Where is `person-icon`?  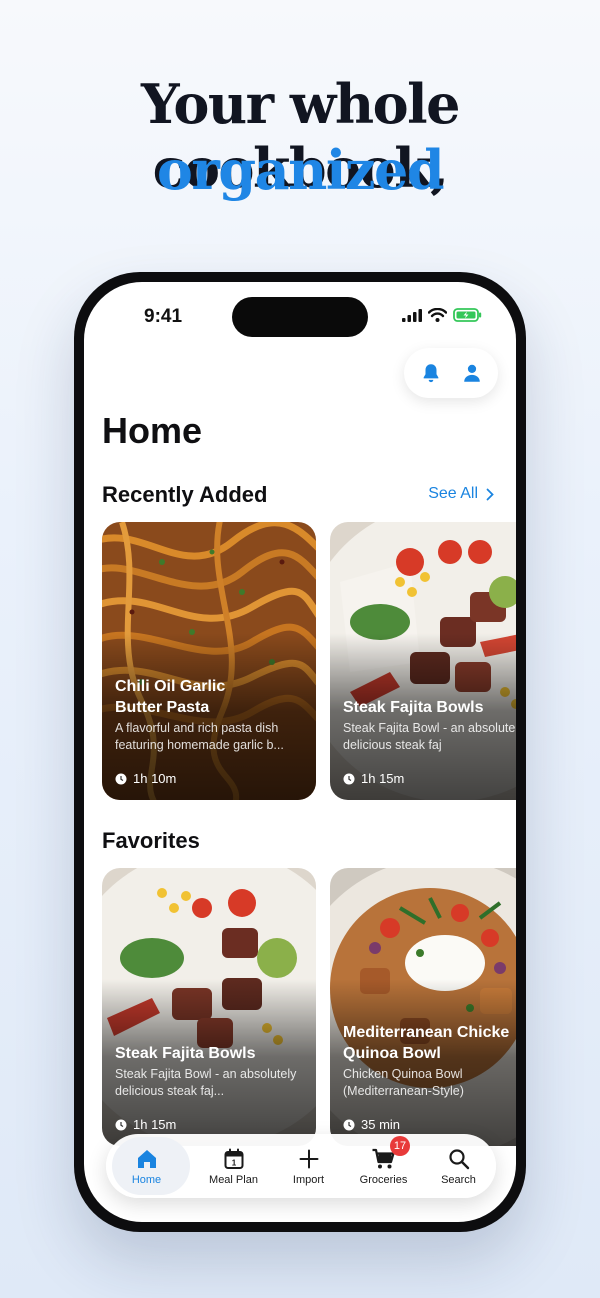 person-icon is located at coordinates (471, 373).